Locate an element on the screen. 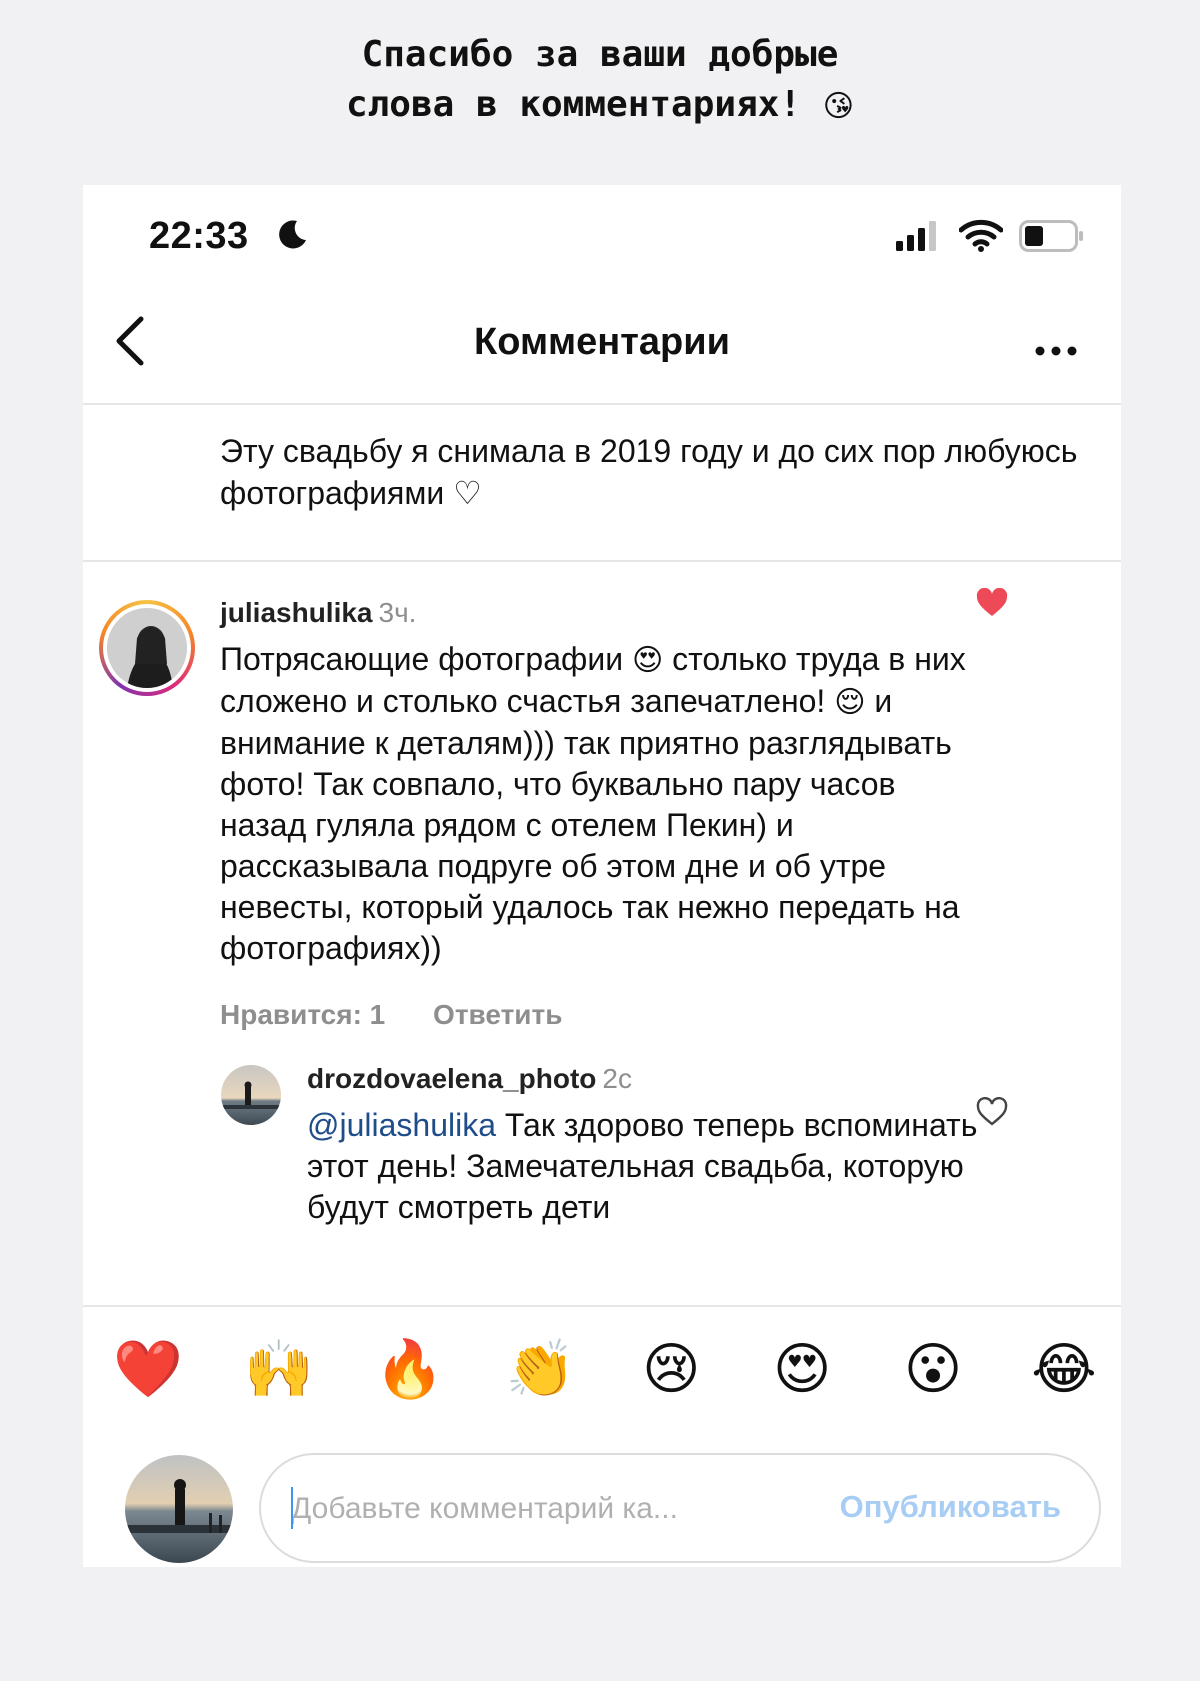 The width and height of the screenshot is (1200, 1681). header-divider is located at coordinates (602, 404).